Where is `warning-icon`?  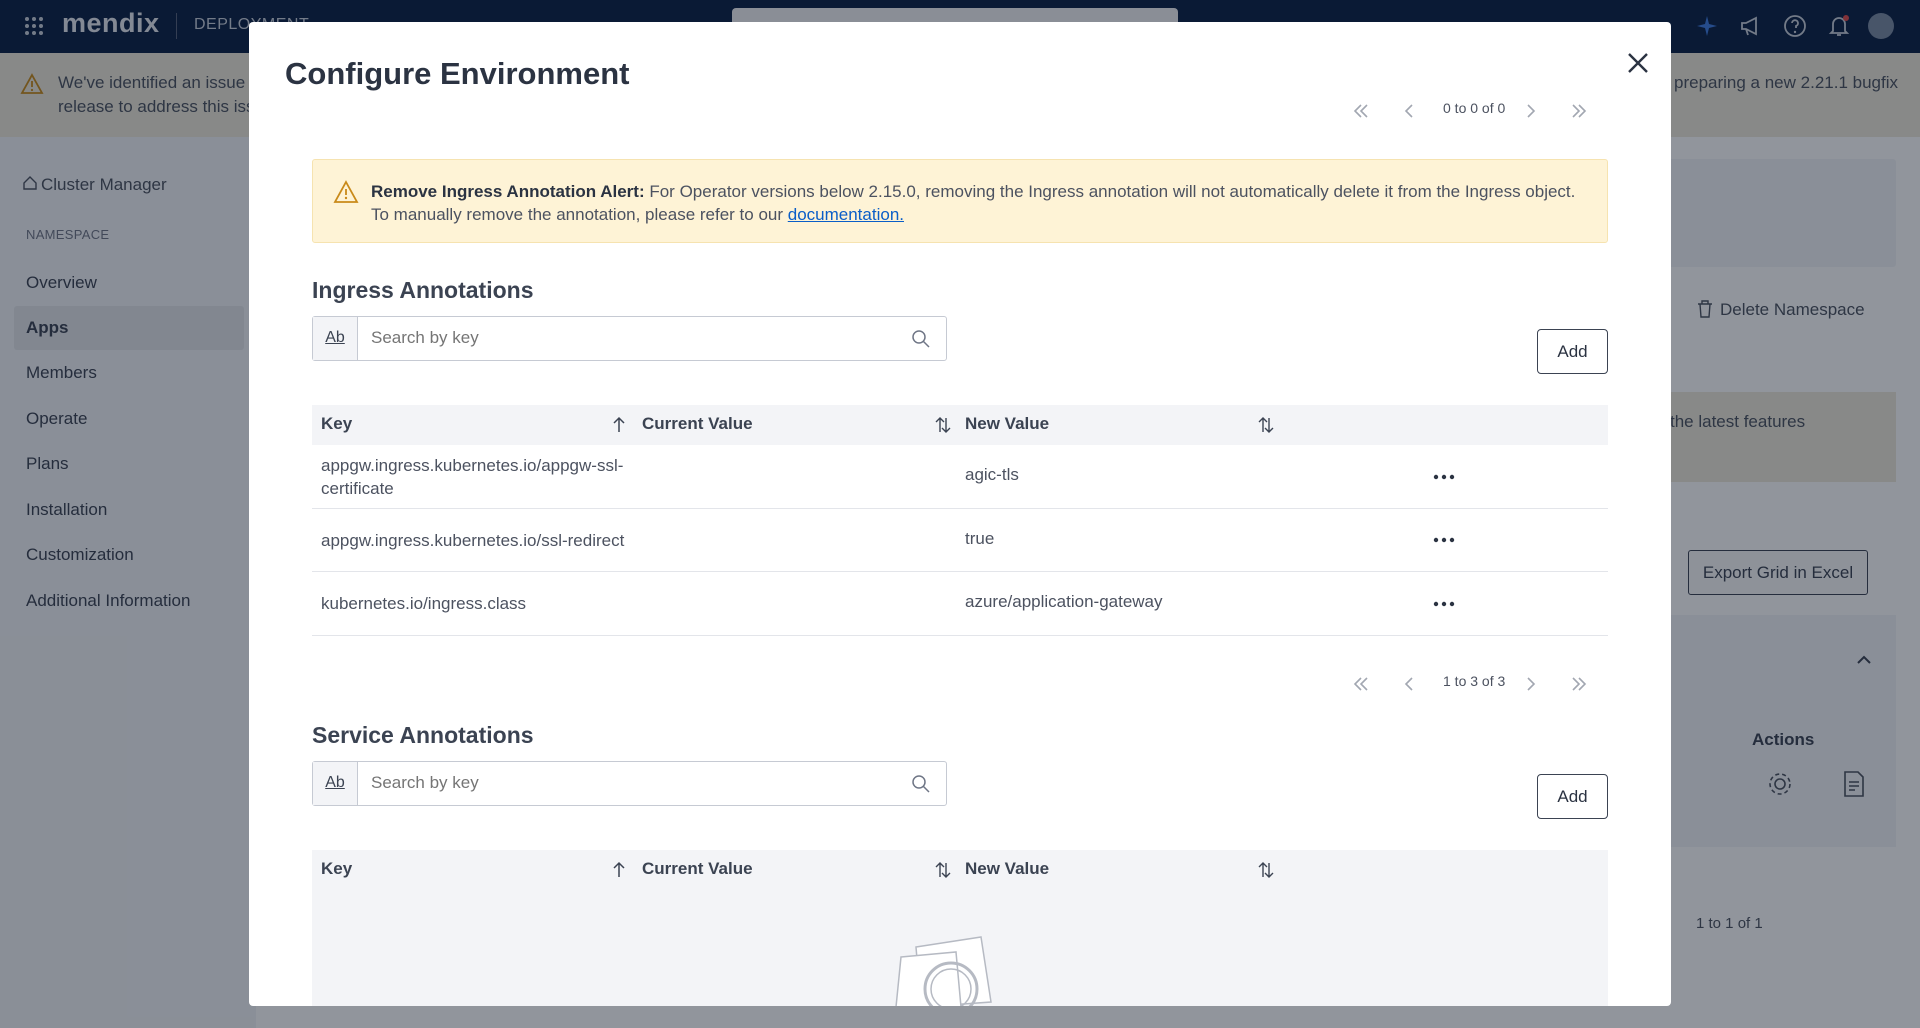 warning-icon is located at coordinates (346, 191).